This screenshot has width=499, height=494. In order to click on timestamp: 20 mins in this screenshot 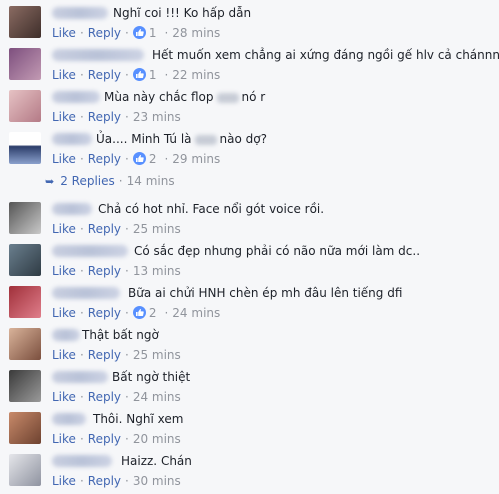, I will do `click(157, 439)`.